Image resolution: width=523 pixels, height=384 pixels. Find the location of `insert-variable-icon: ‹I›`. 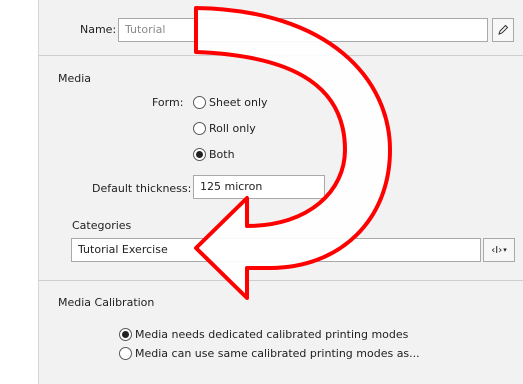

insert-variable-icon: ‹I› is located at coordinates (497, 250).